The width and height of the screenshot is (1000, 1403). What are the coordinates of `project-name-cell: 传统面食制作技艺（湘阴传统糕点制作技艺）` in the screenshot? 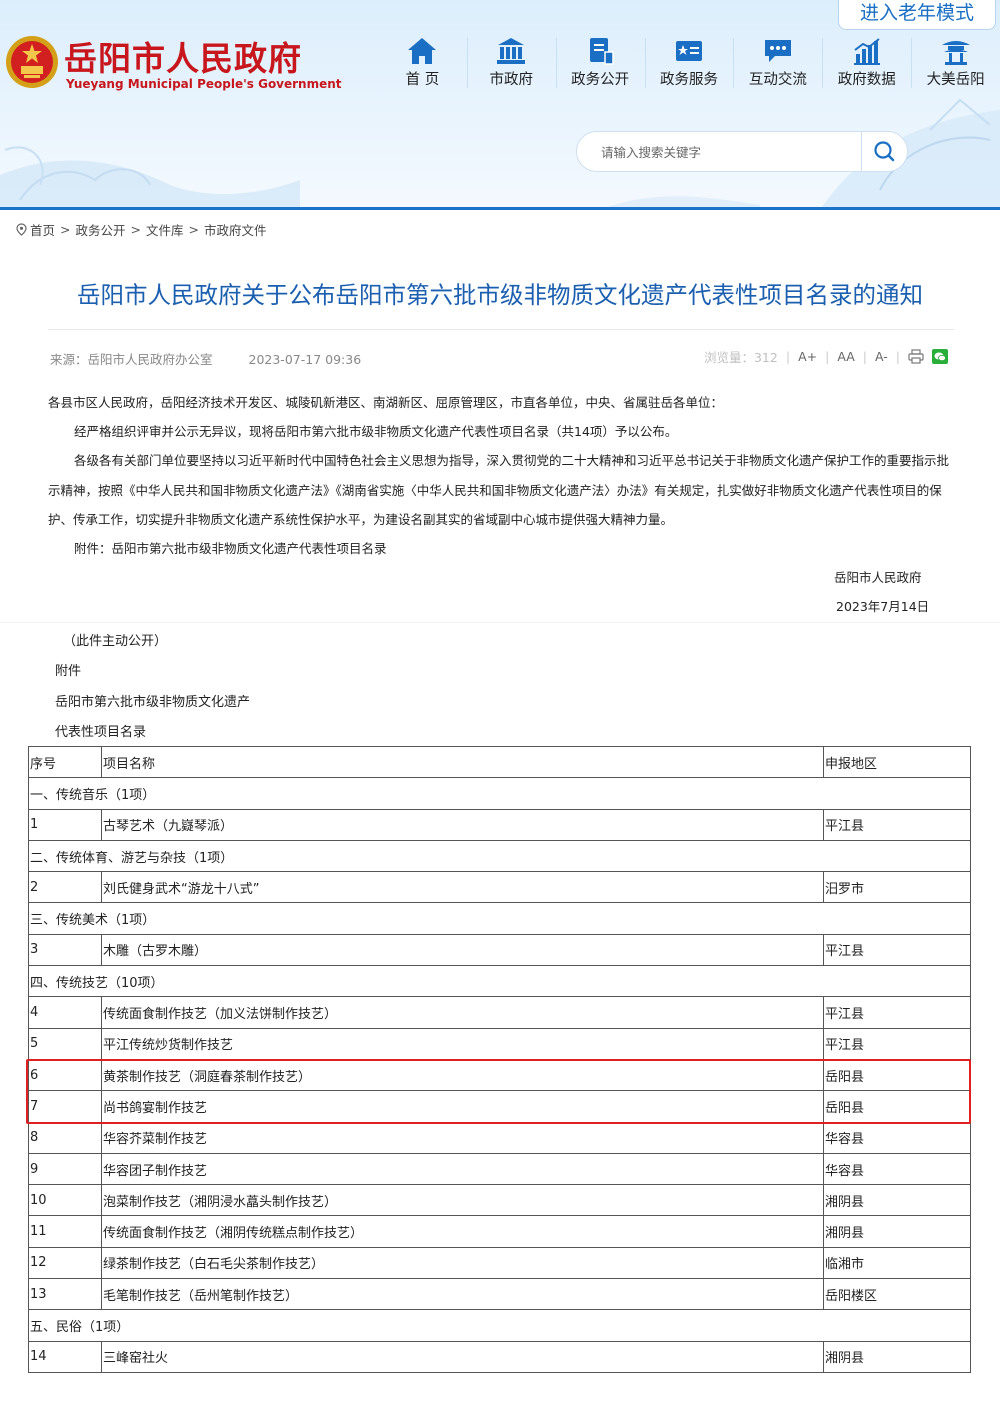 It's located at (462, 1231).